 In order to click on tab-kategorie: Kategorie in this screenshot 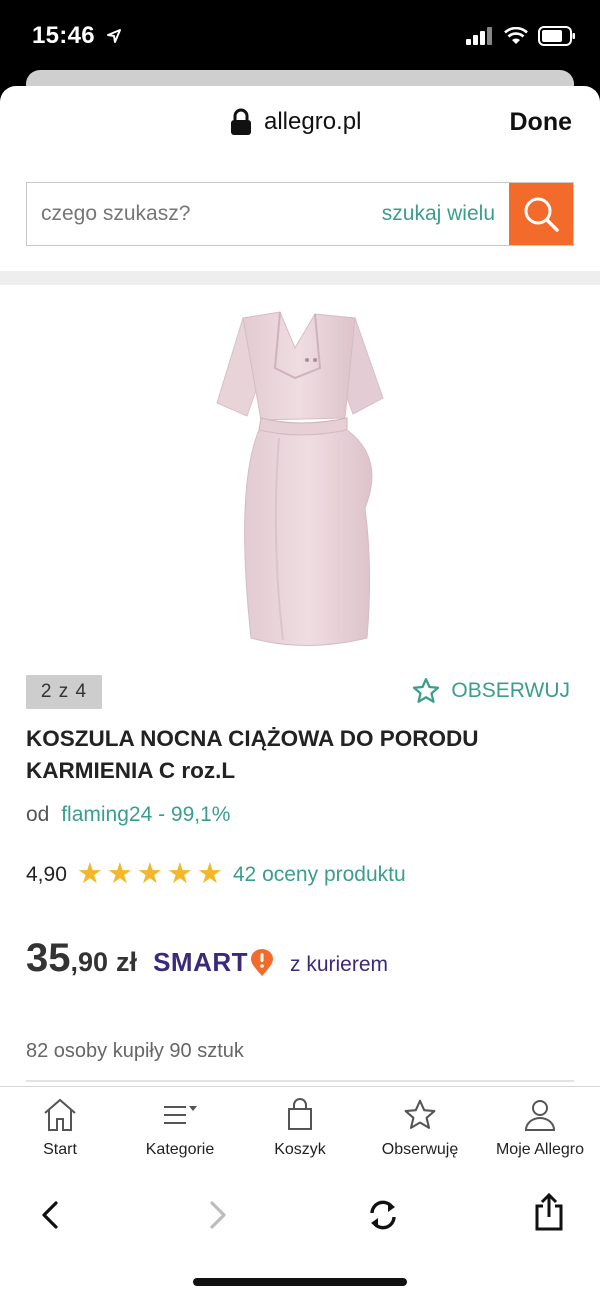, I will do `click(180, 1130)`.